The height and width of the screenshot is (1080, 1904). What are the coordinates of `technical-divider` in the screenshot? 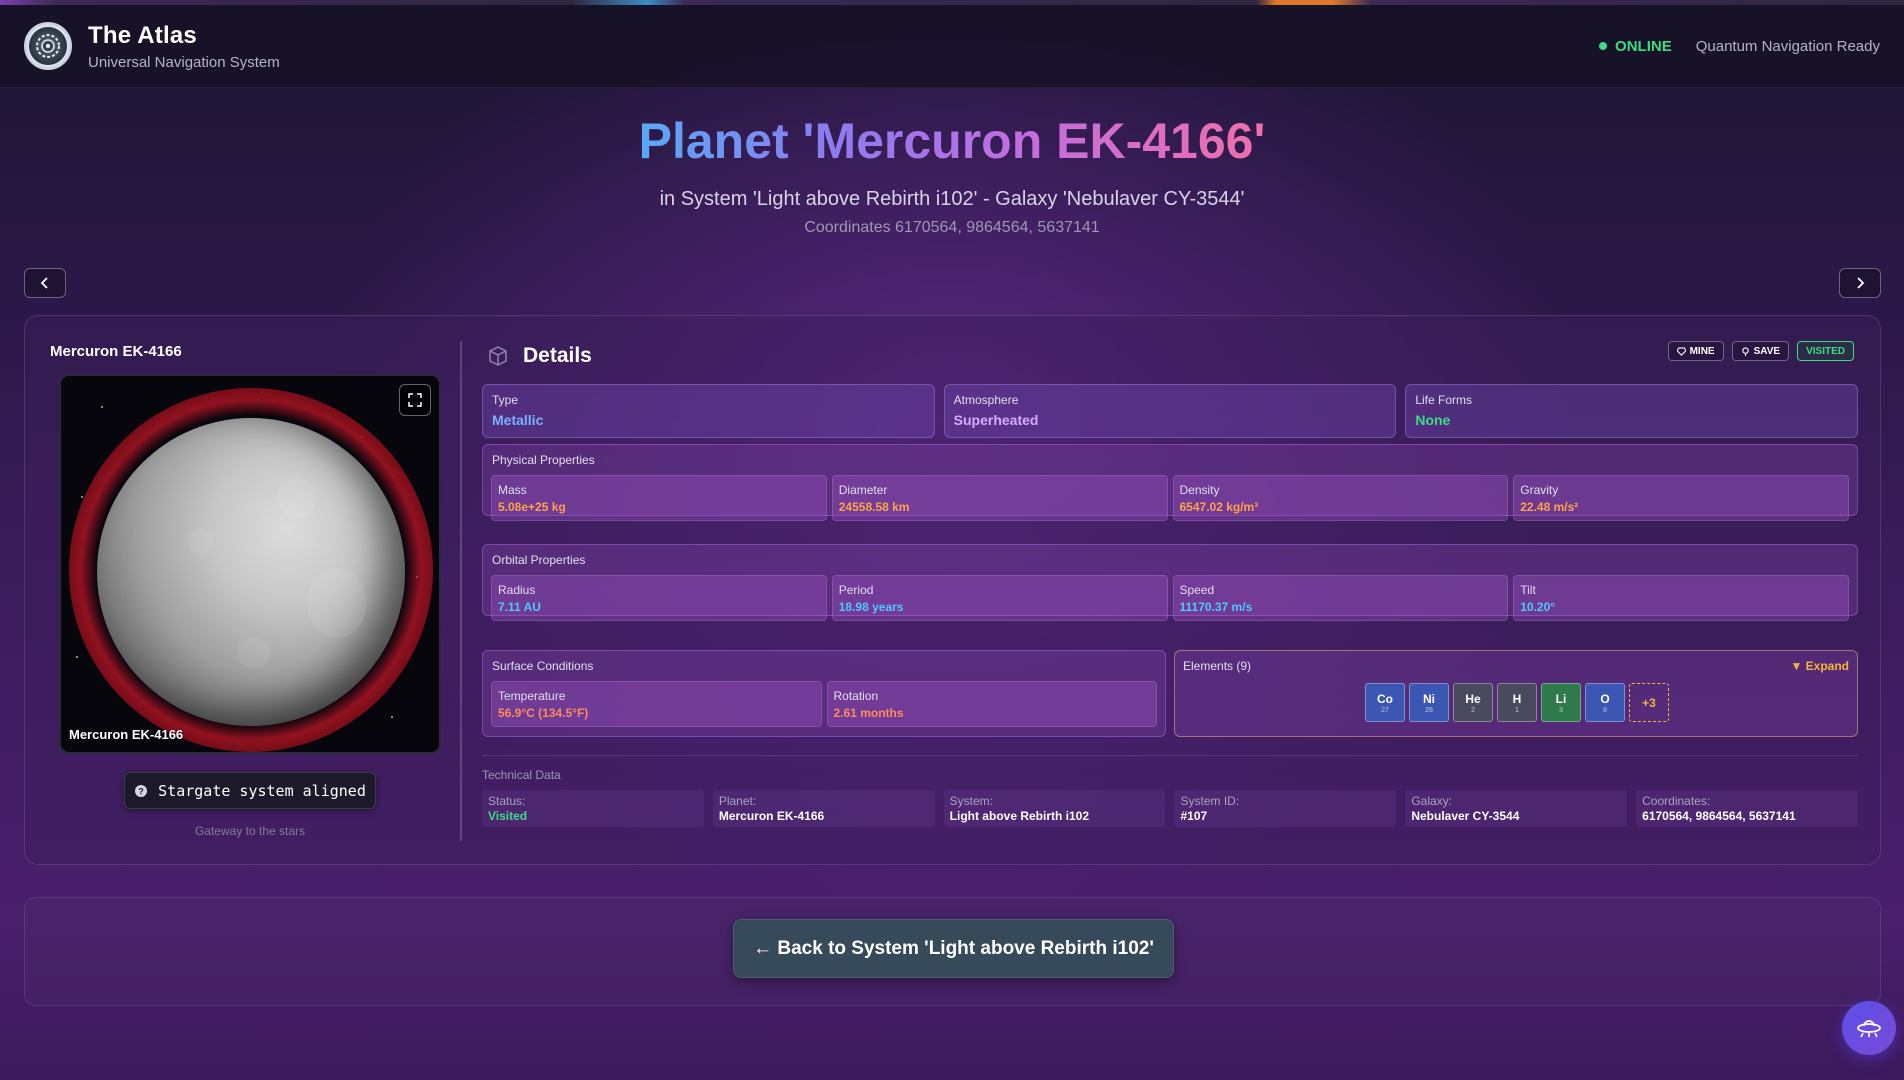 It's located at (1170, 755).